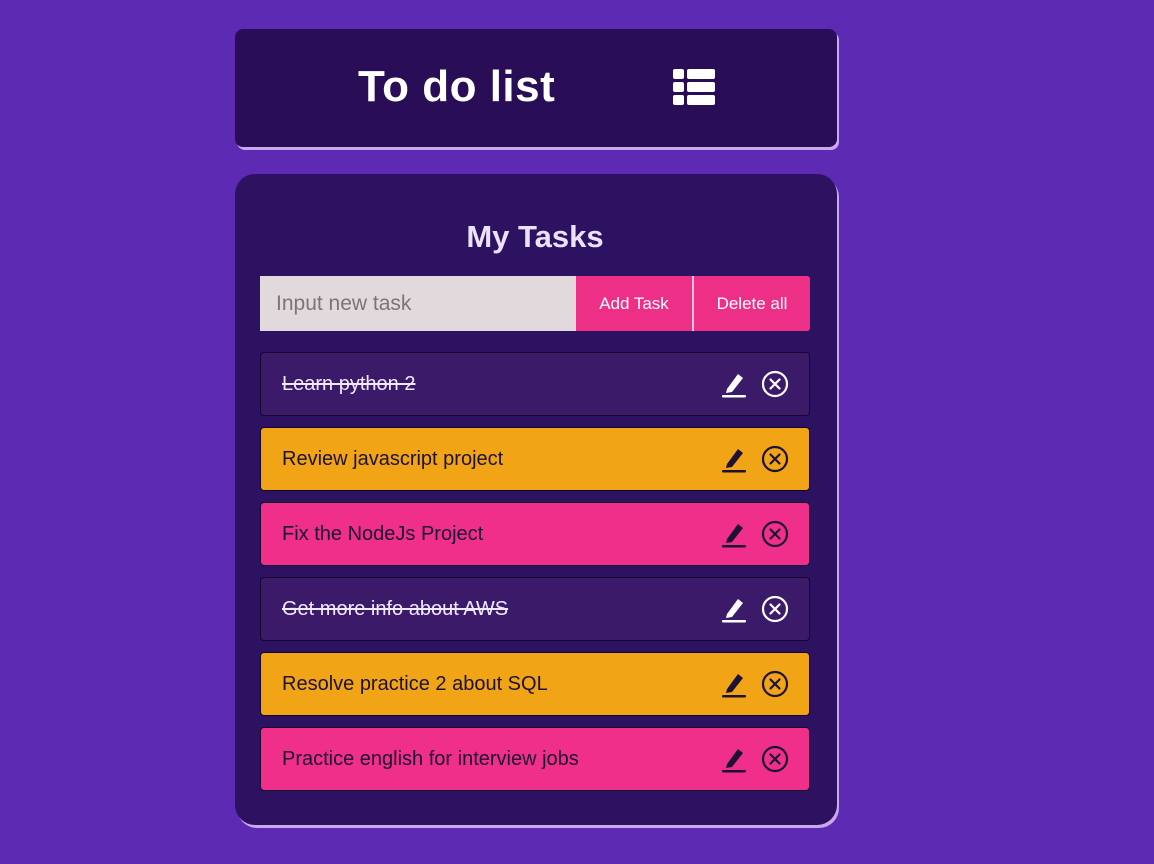 The image size is (1154, 864). What do you see at coordinates (694, 87) in the screenshot?
I see `list-icon` at bounding box center [694, 87].